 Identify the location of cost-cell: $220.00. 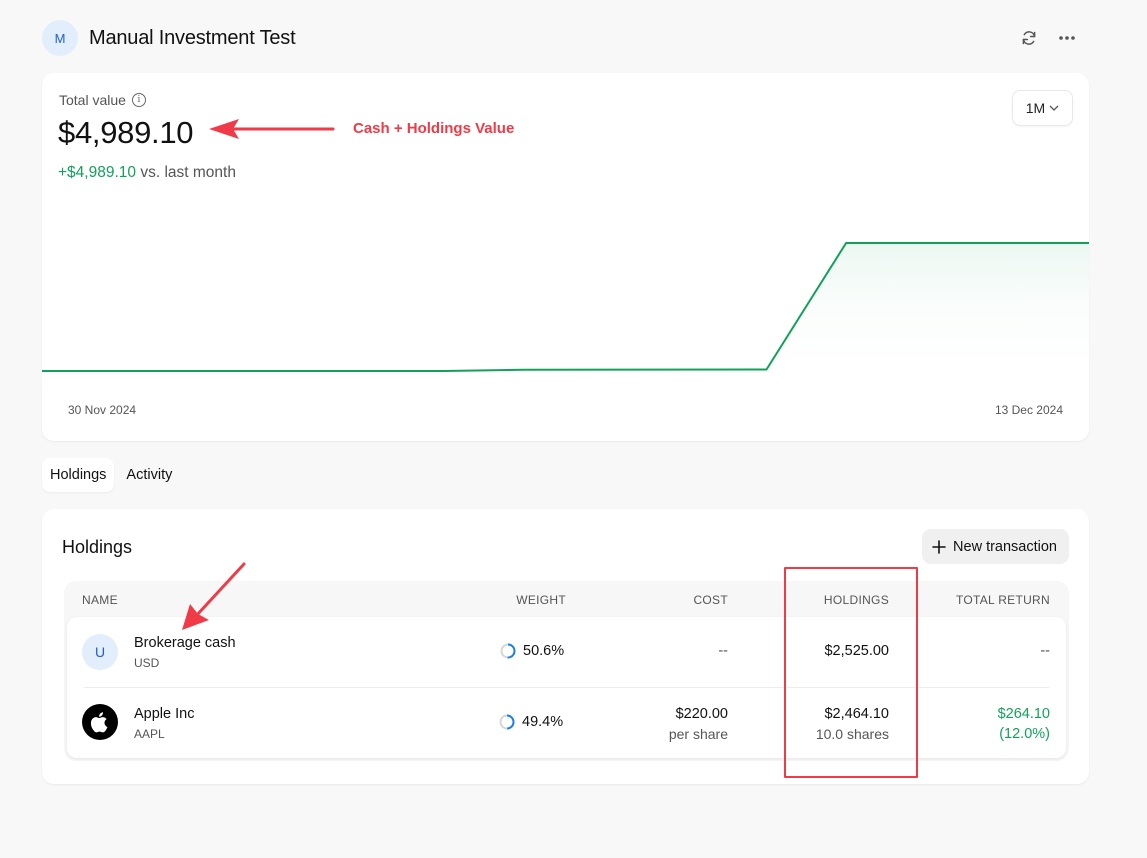
(701, 714).